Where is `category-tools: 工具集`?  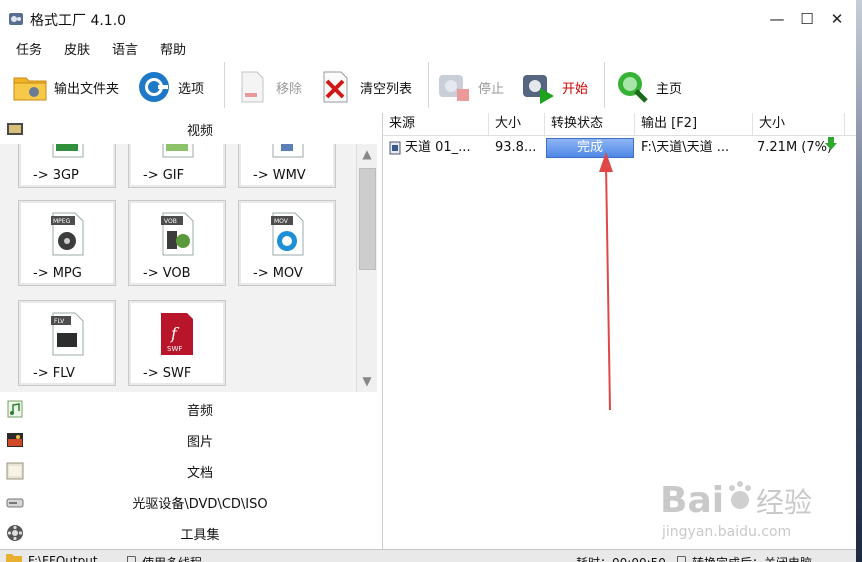
category-tools: 工具集 is located at coordinates (190, 532).